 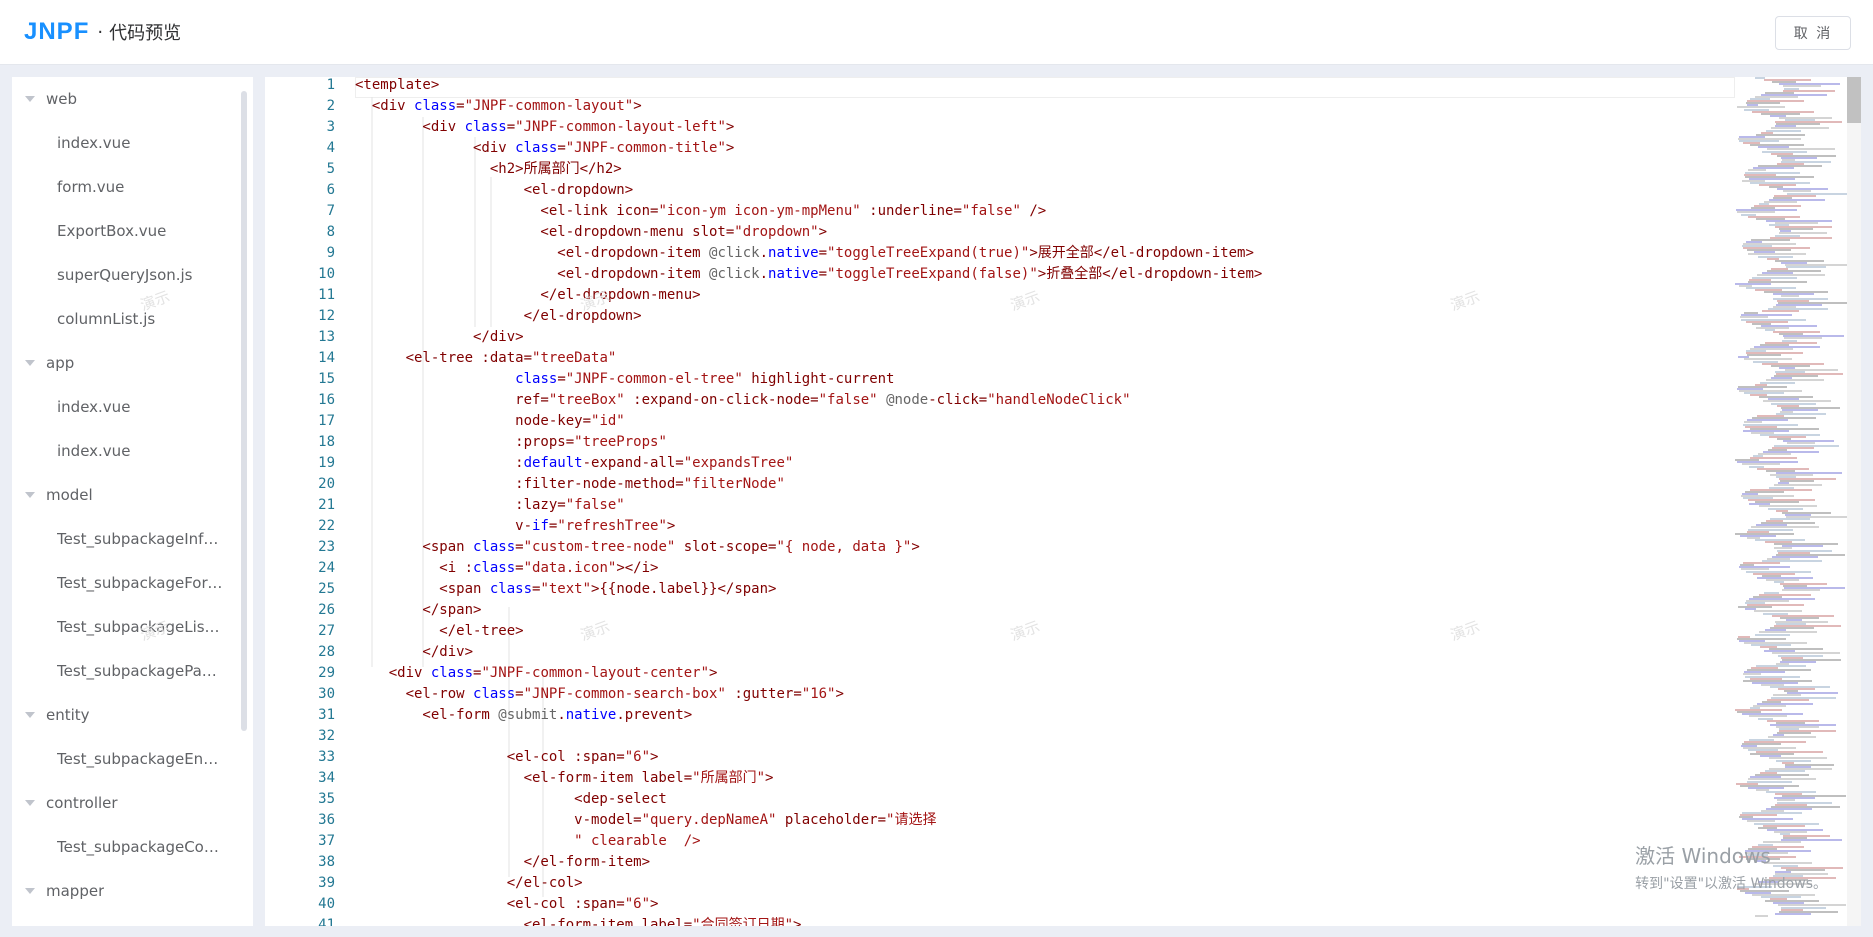 I want to click on code-token: "custom-tree-node", so click(x=599, y=547).